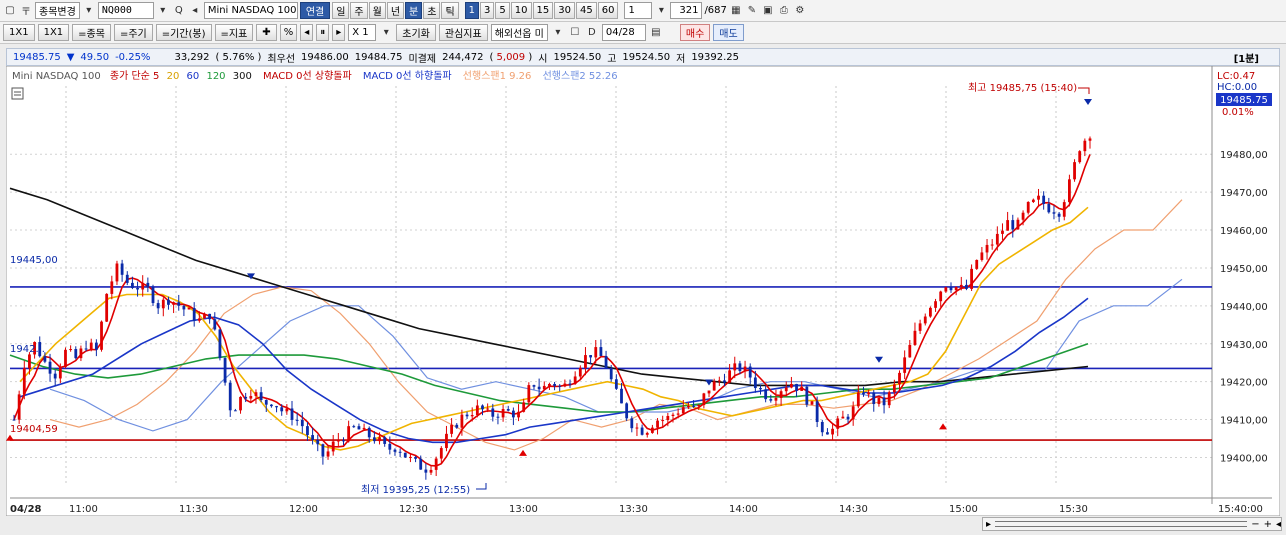  What do you see at coordinates (395, 10) in the screenshot?
I see `period-tab-3: 년` at bounding box center [395, 10].